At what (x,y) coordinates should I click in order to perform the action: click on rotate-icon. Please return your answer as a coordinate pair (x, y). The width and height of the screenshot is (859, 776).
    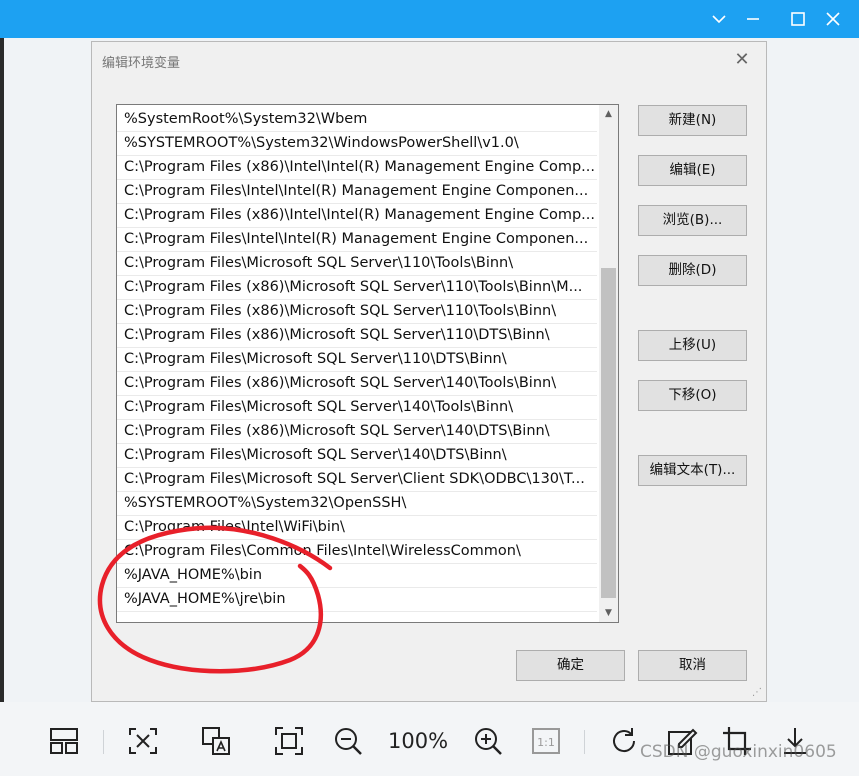
    Looking at the image, I should click on (624, 741).